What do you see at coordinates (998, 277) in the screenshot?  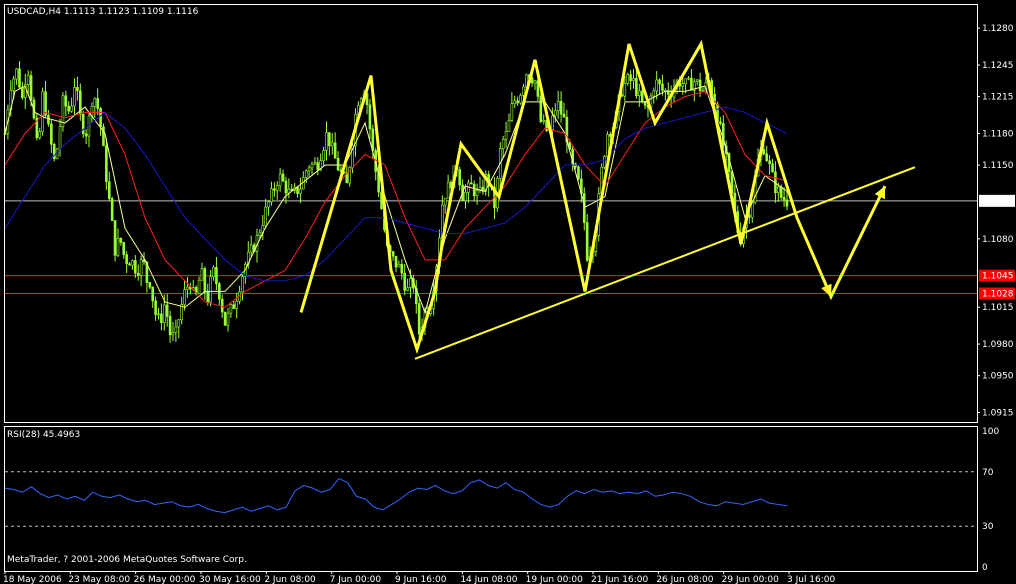 I see `level-price-label: 1.1045` at bounding box center [998, 277].